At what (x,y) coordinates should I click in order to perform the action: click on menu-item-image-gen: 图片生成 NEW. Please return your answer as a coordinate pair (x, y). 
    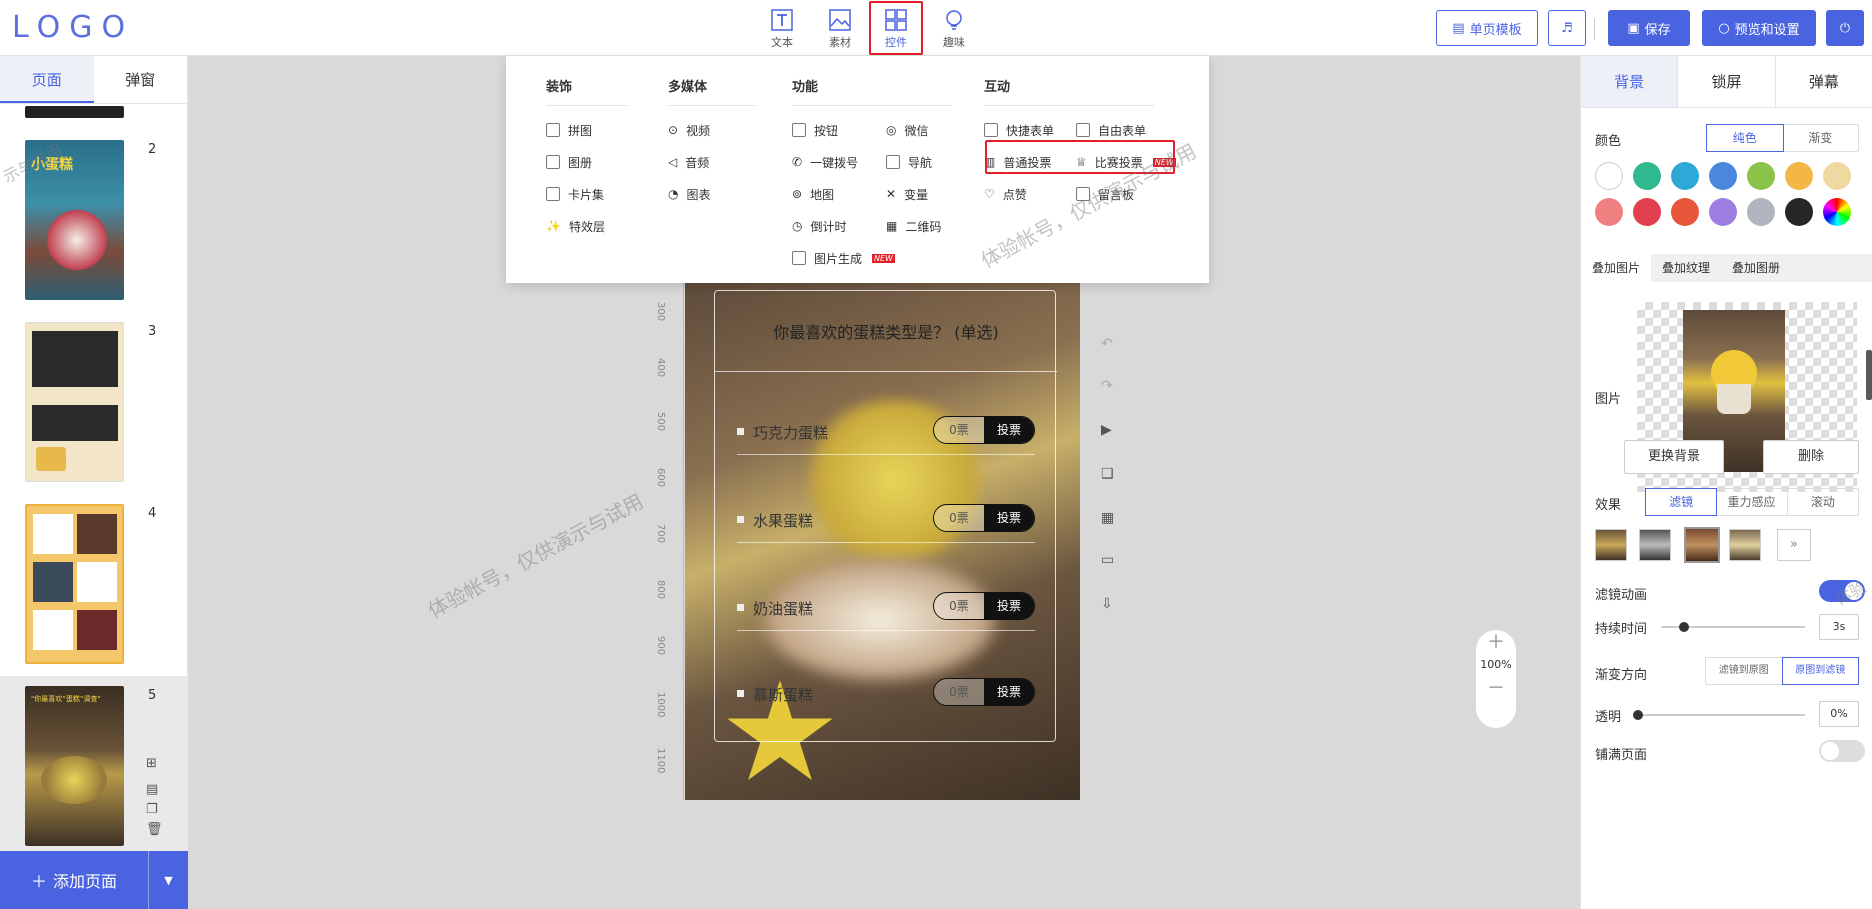
    Looking at the image, I should click on (872, 258).